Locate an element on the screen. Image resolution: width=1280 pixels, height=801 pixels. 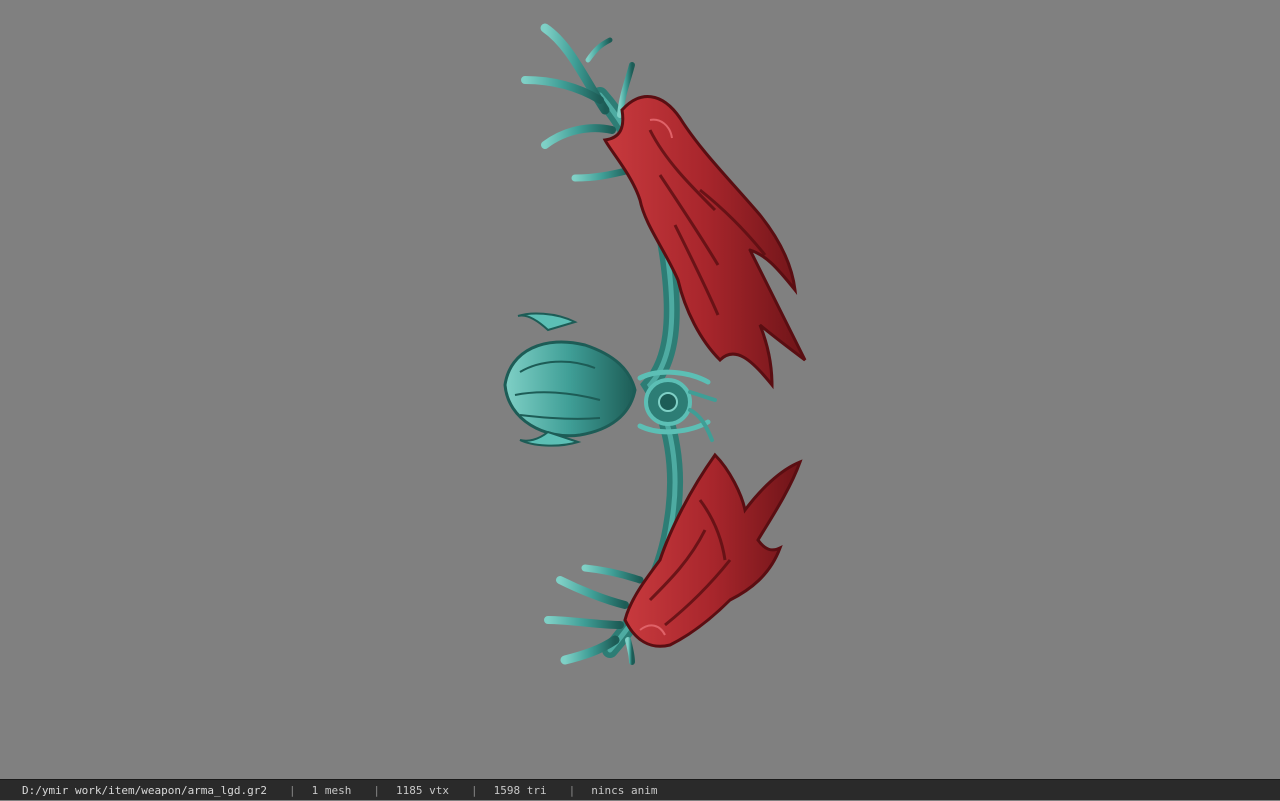
file-path: D:/ymir work/item/weapon/arma_lgd.gr2 is located at coordinates (145, 790).